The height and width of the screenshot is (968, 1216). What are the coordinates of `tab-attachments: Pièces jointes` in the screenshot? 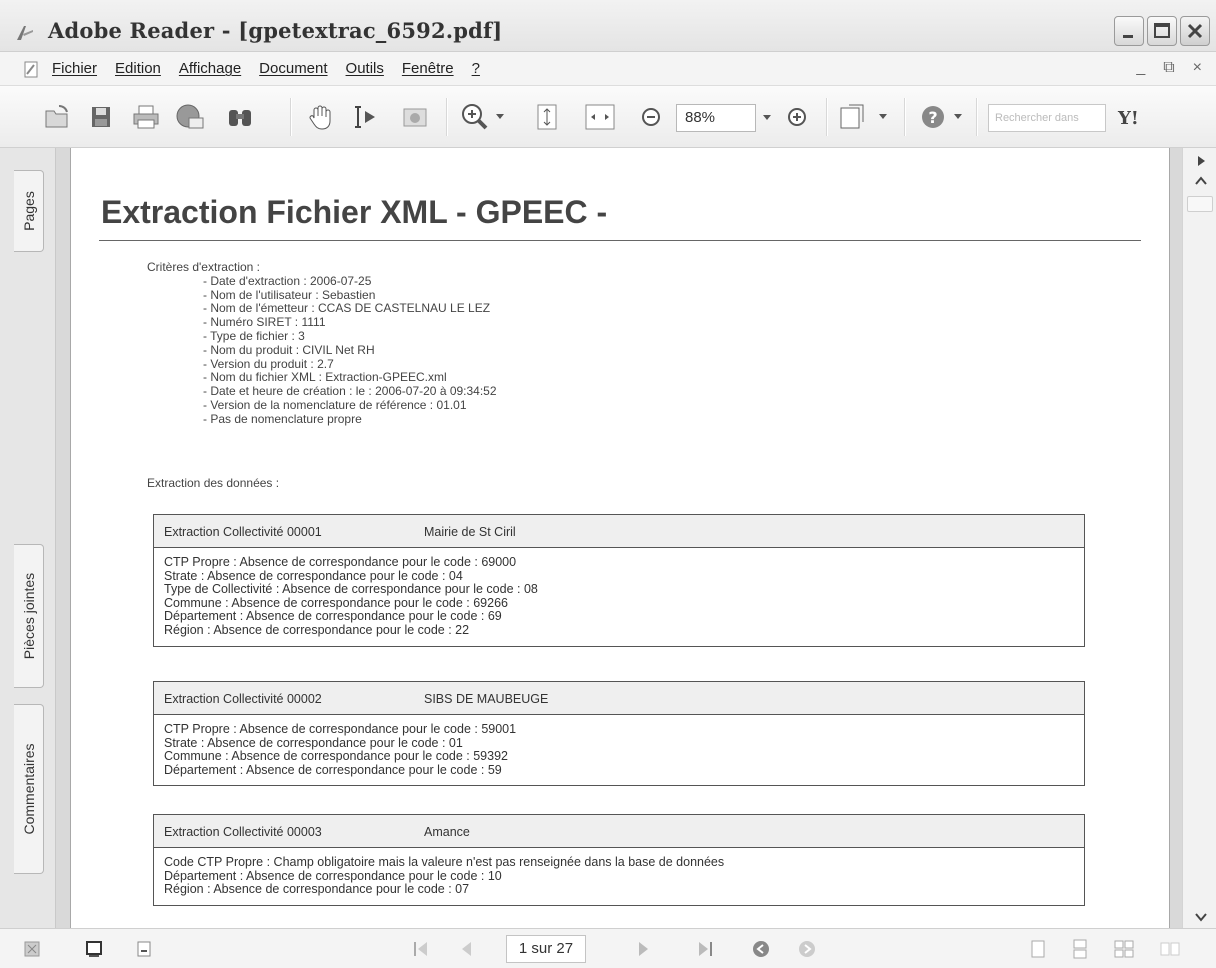 It's located at (29, 616).